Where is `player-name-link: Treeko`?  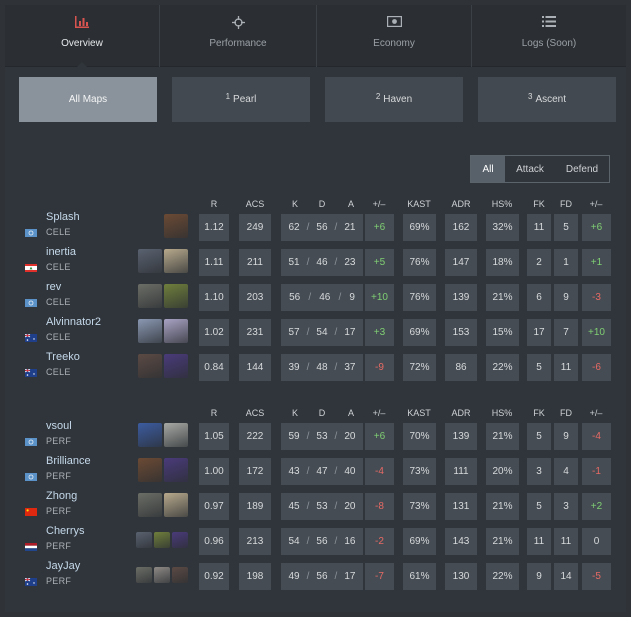
player-name-link: Treeko is located at coordinates (63, 357).